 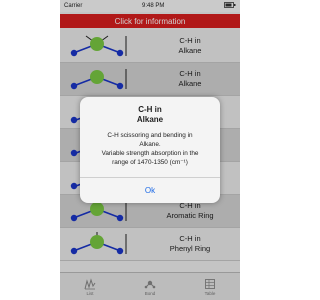 What do you see at coordinates (150, 114) in the screenshot?
I see `dialog-title: C-H in Alkane` at bounding box center [150, 114].